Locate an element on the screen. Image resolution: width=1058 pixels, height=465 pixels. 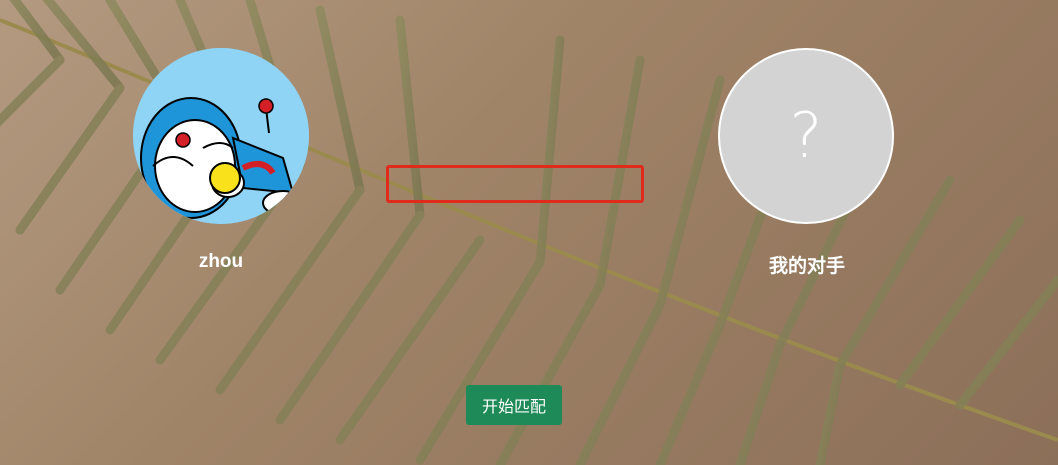
question-mark-icon: ? is located at coordinates (806, 135).